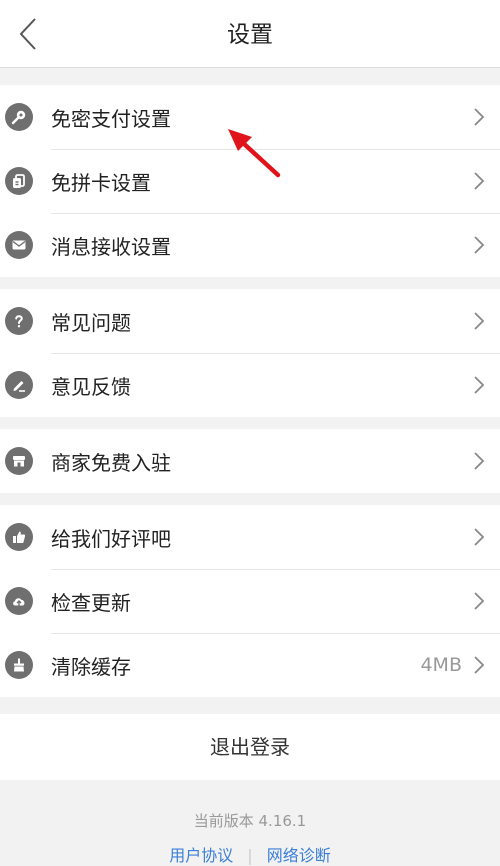 The image size is (500, 866). I want to click on row-password-free-payment: 免密支付设置, so click(250, 117).